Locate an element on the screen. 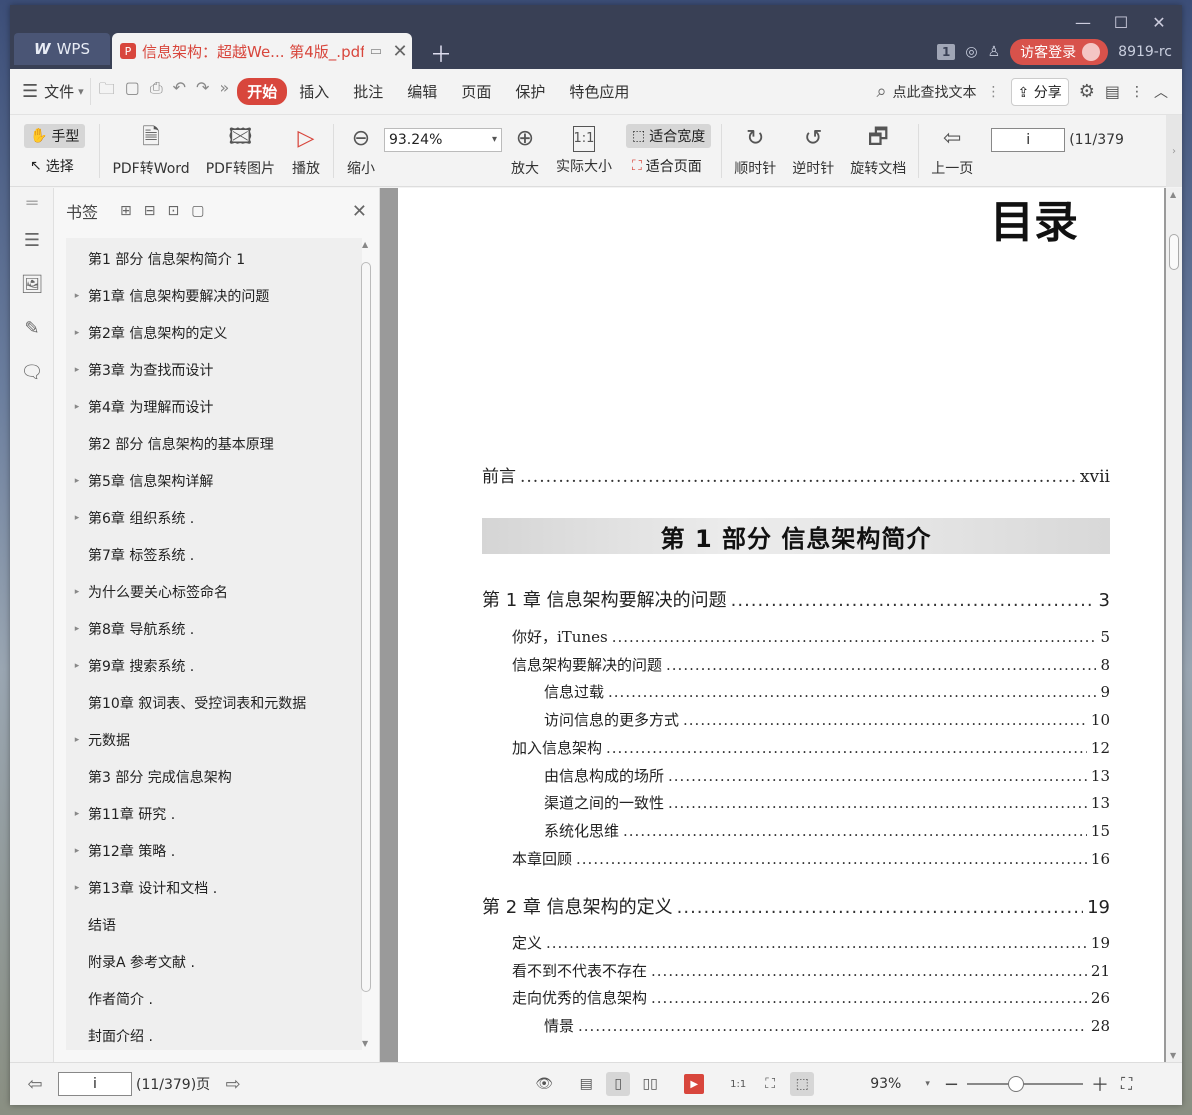 The image size is (1192, 1115). print-icon: ⎙ is located at coordinates (156, 91).